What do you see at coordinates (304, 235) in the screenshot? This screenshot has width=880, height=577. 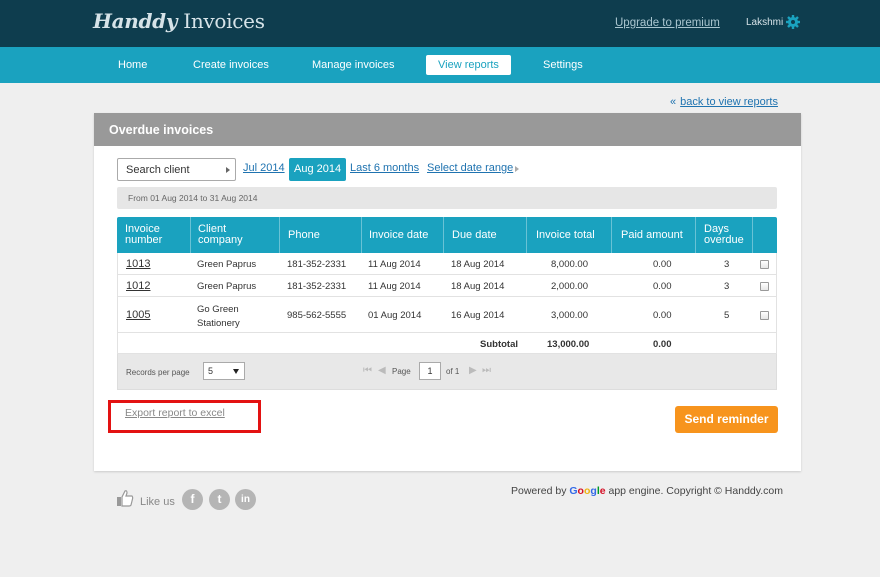 I see `col-phone: Phone` at bounding box center [304, 235].